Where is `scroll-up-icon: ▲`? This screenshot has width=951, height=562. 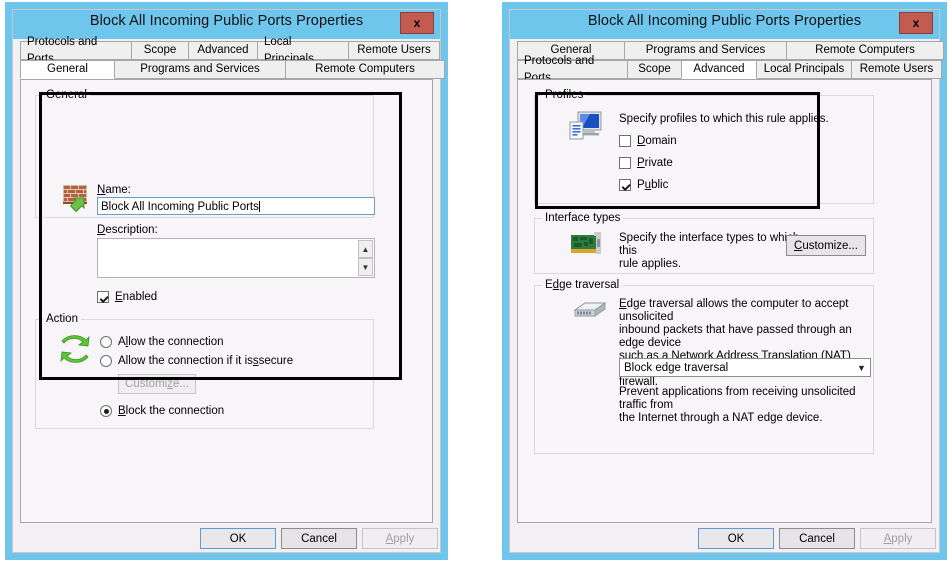 scroll-up-icon: ▲ is located at coordinates (365, 249).